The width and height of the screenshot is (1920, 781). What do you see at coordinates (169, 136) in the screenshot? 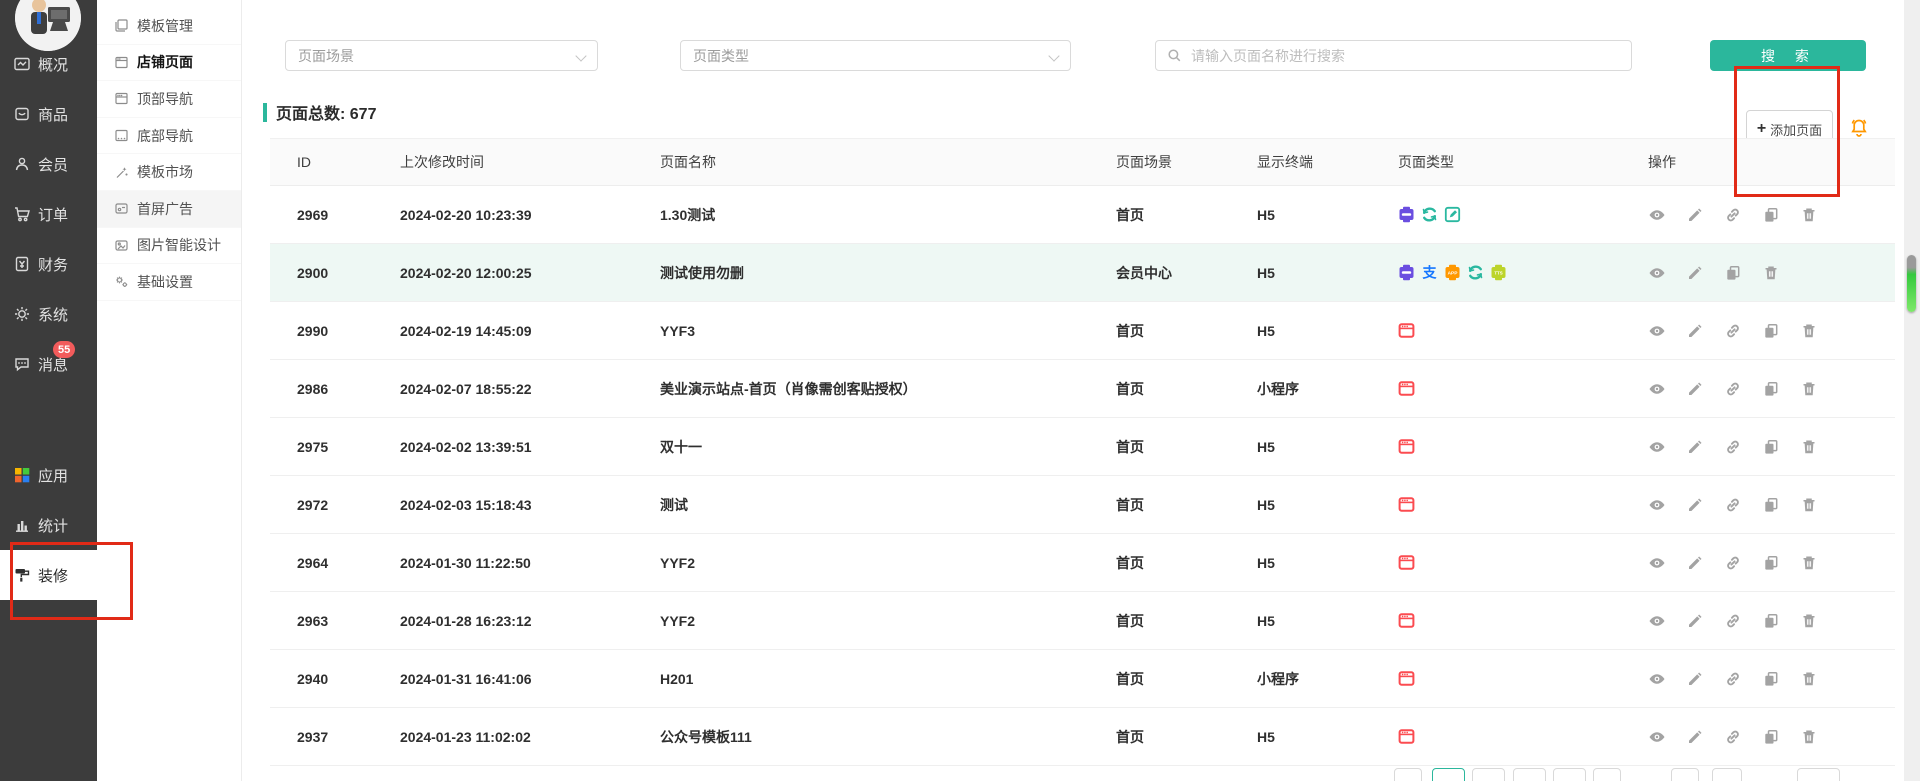
I see `submenu-item-bottom-nav: 底部导航` at bounding box center [169, 136].